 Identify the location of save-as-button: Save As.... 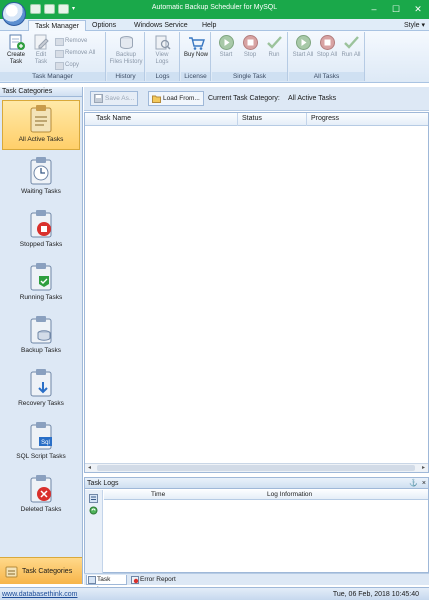
(114, 98).